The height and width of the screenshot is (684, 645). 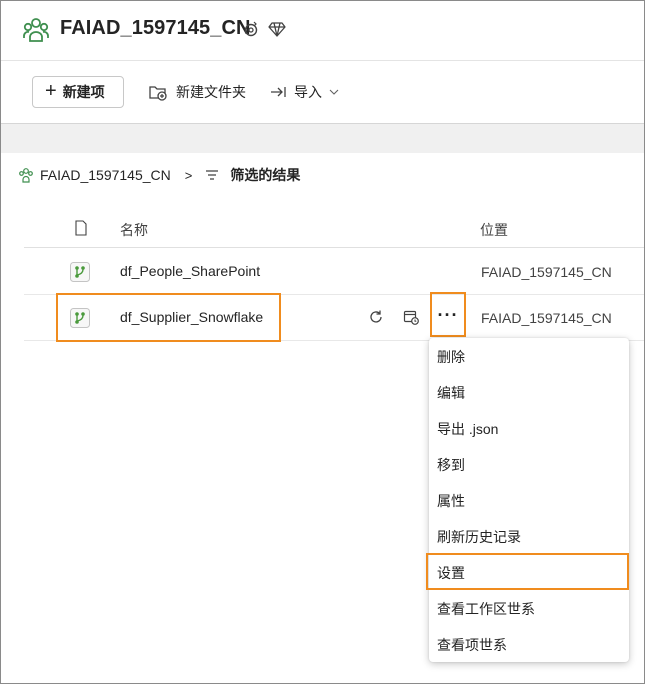 I want to click on file-type-icon, so click(x=81, y=228).